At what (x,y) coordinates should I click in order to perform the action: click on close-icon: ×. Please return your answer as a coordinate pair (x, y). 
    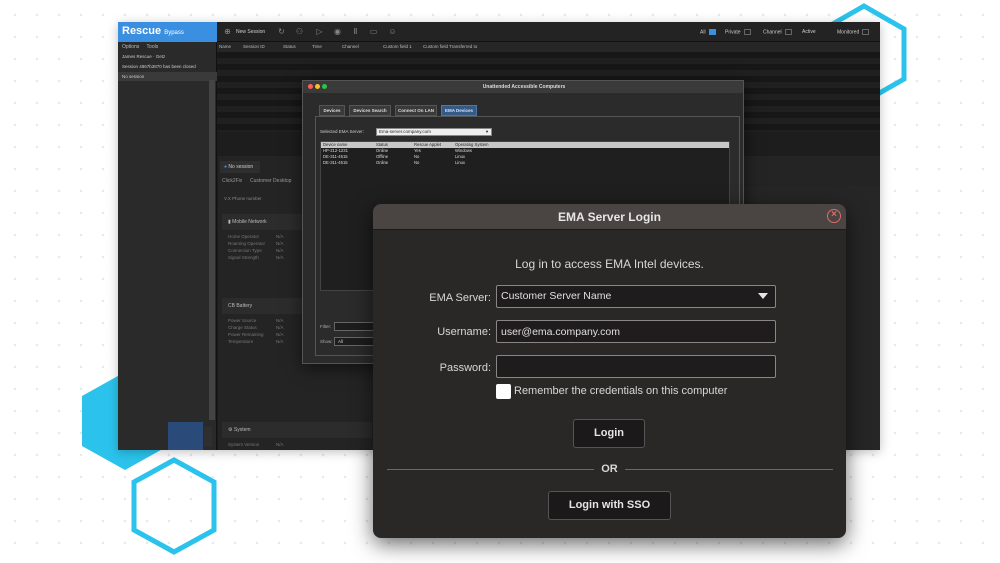
    Looking at the image, I should click on (834, 216).